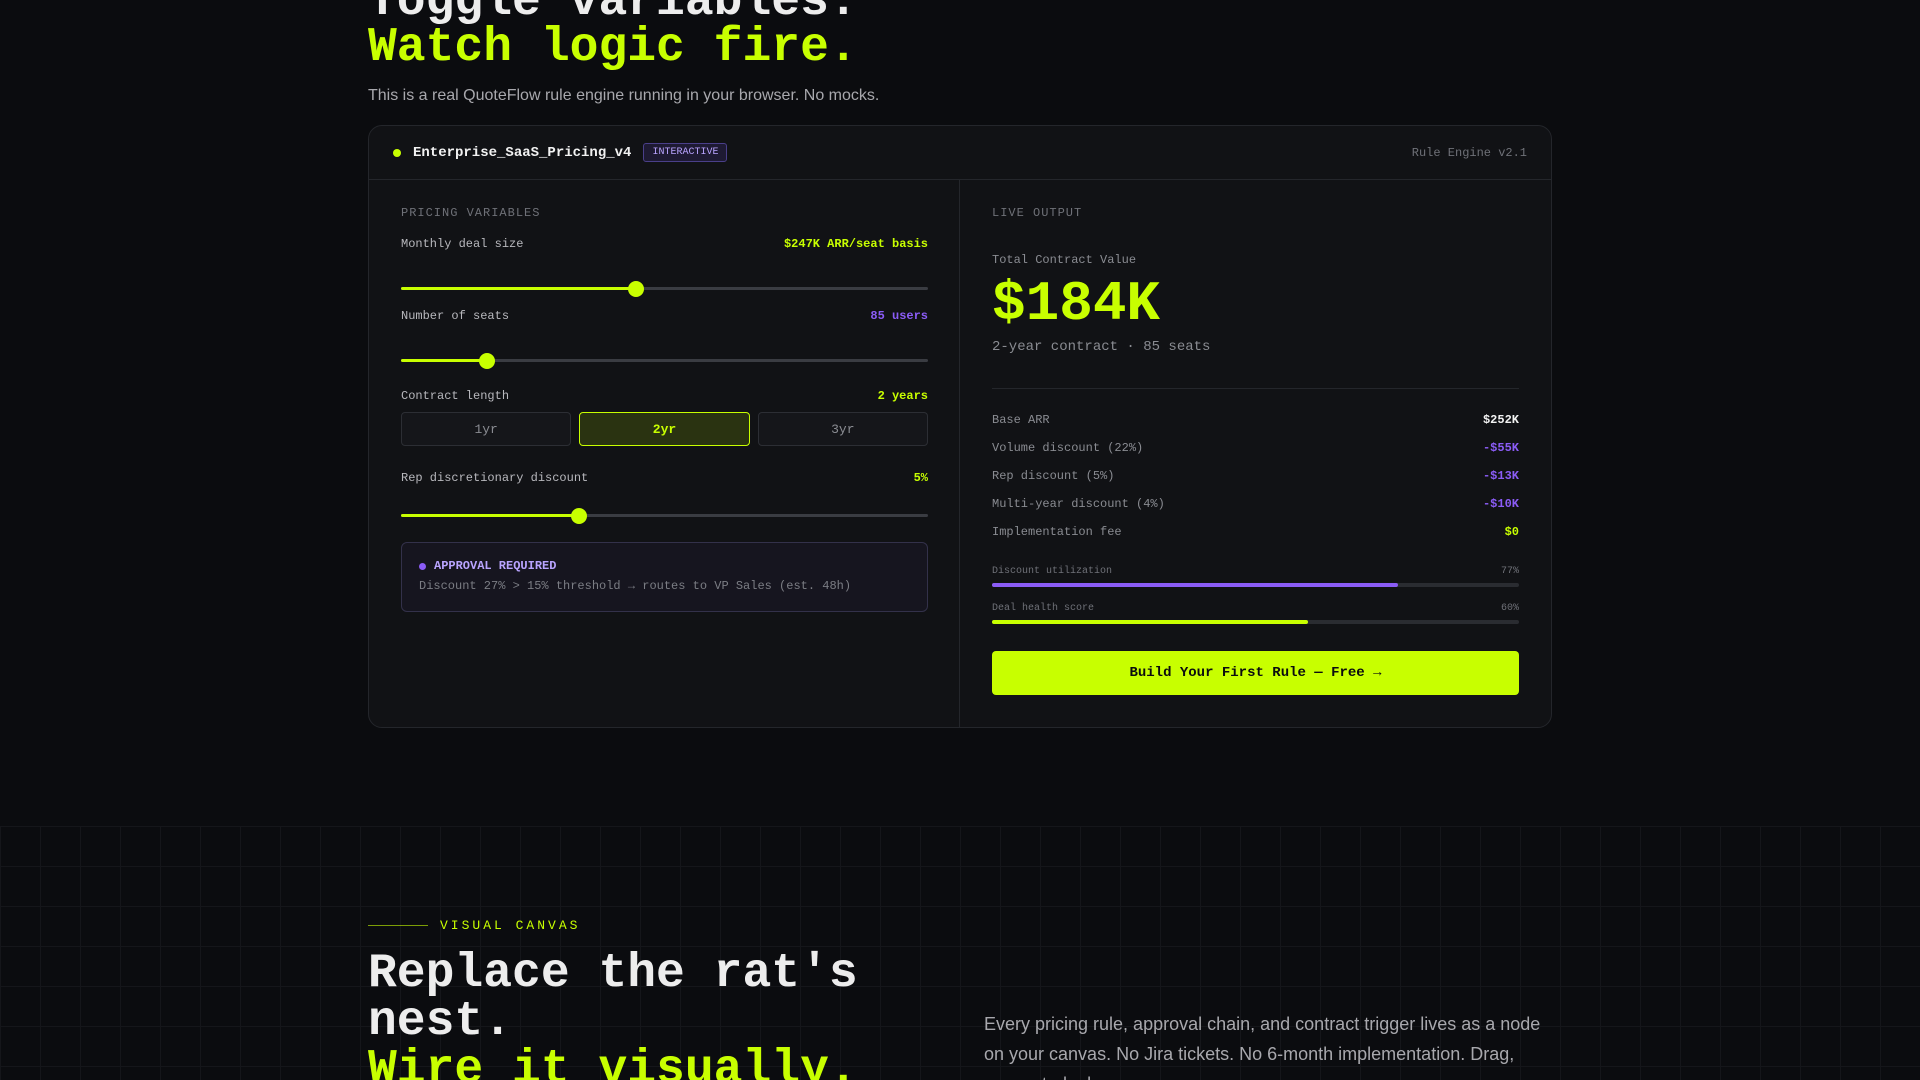  What do you see at coordinates (1076, 304) in the screenshot?
I see `total-contract-value: $184K` at bounding box center [1076, 304].